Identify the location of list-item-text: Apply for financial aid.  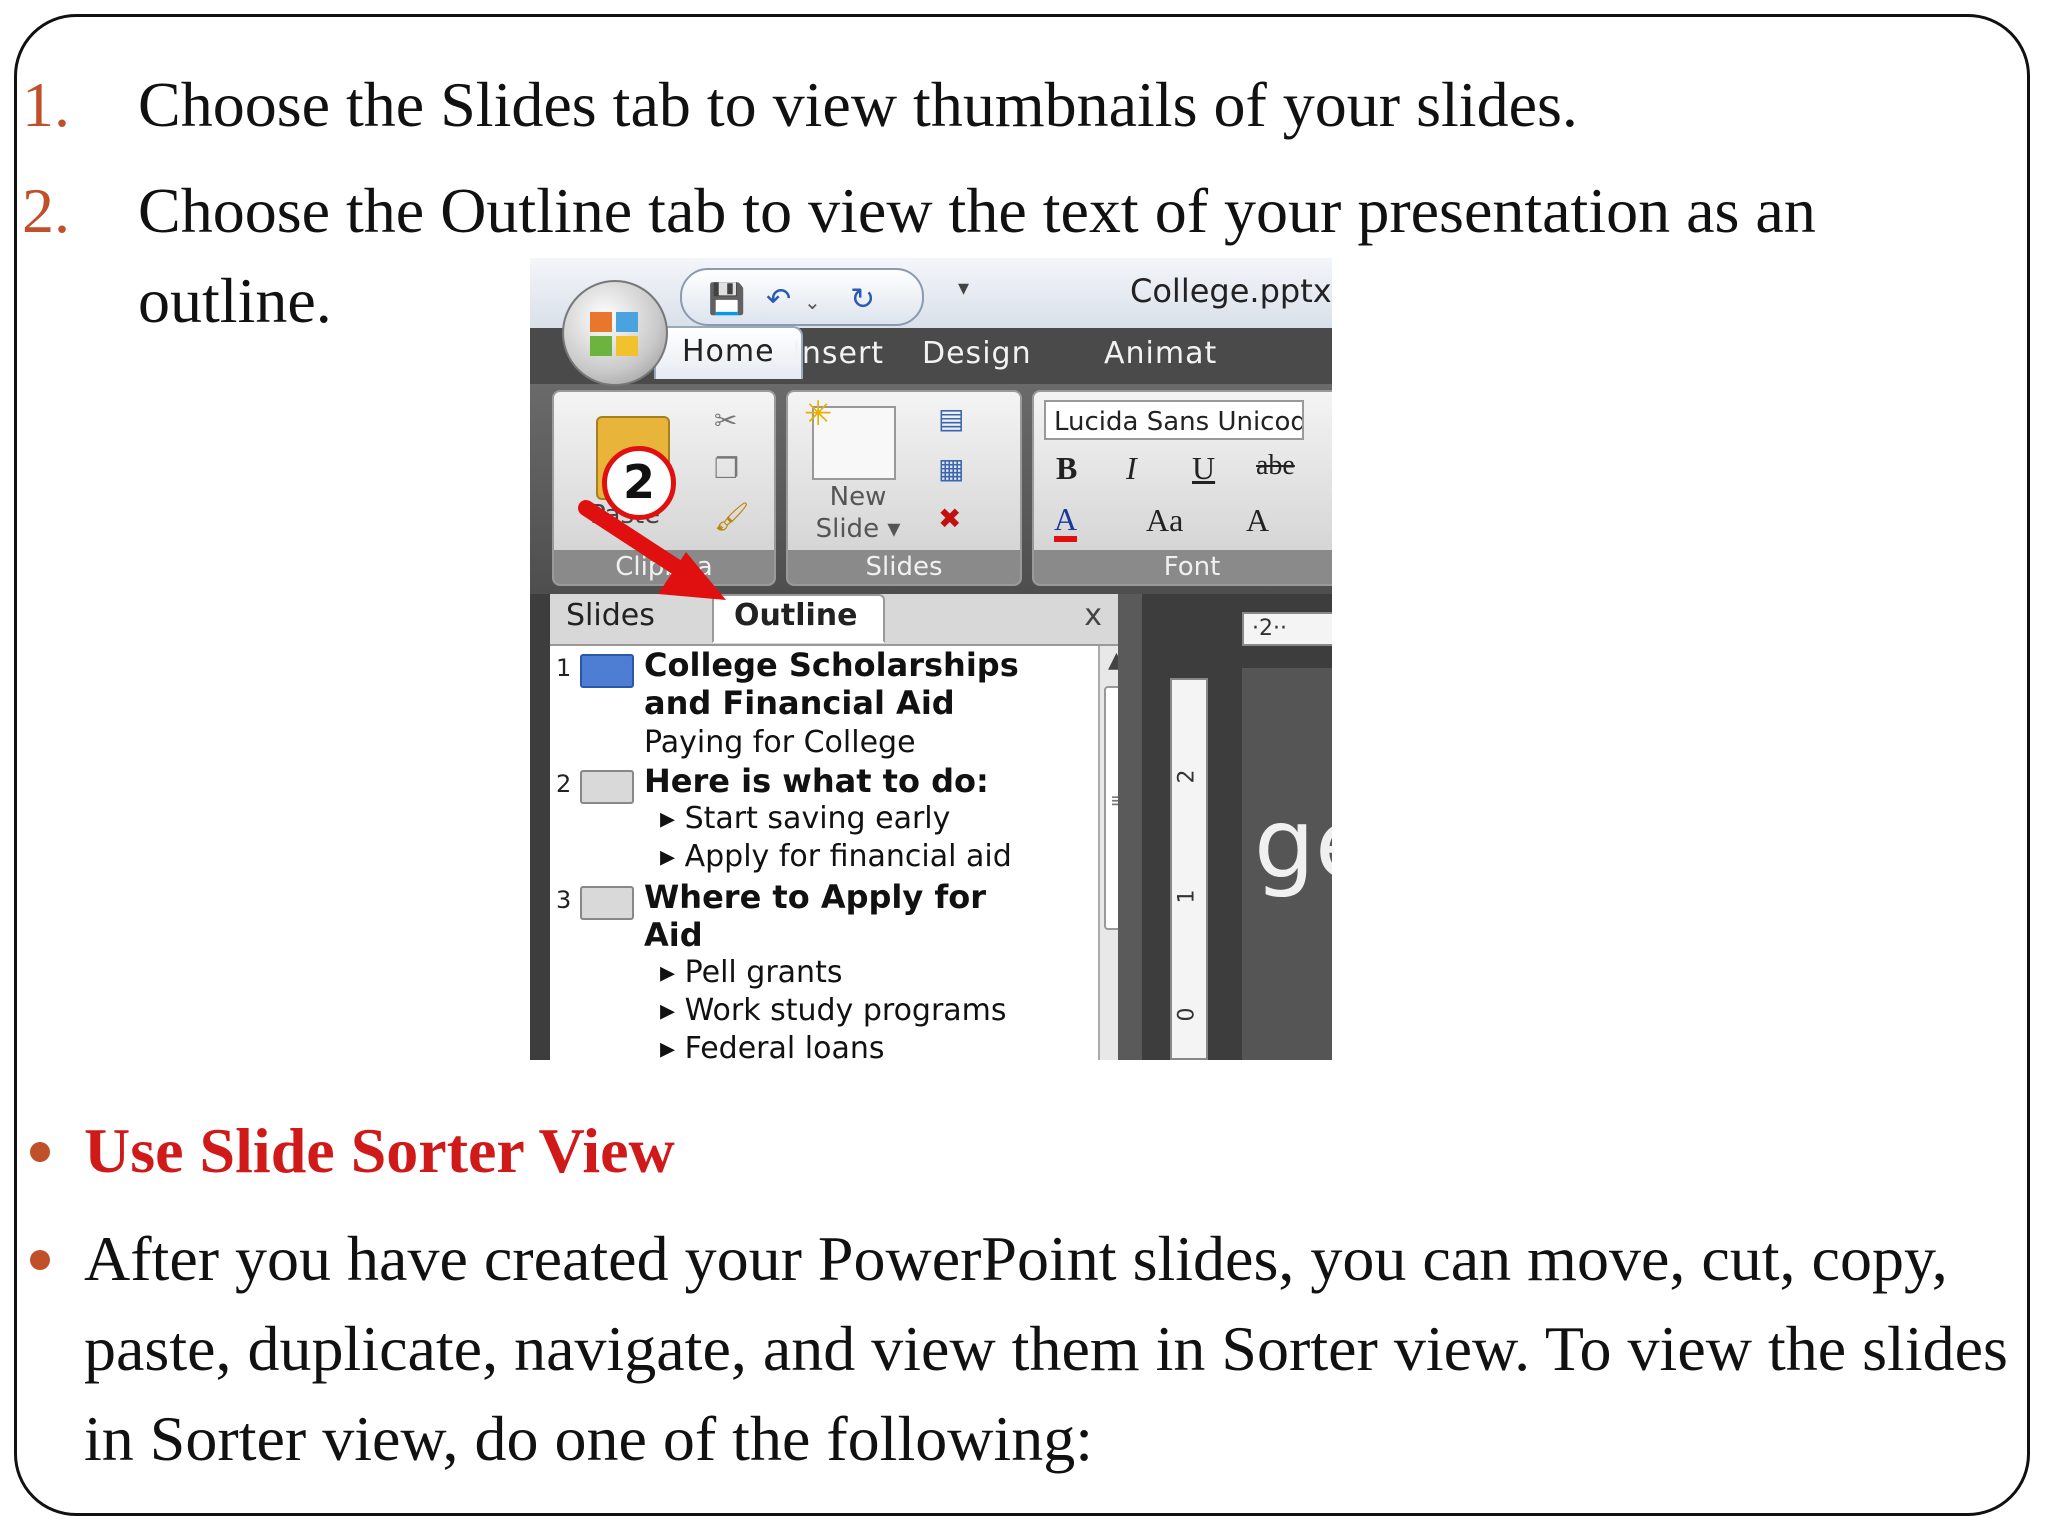
(848, 856).